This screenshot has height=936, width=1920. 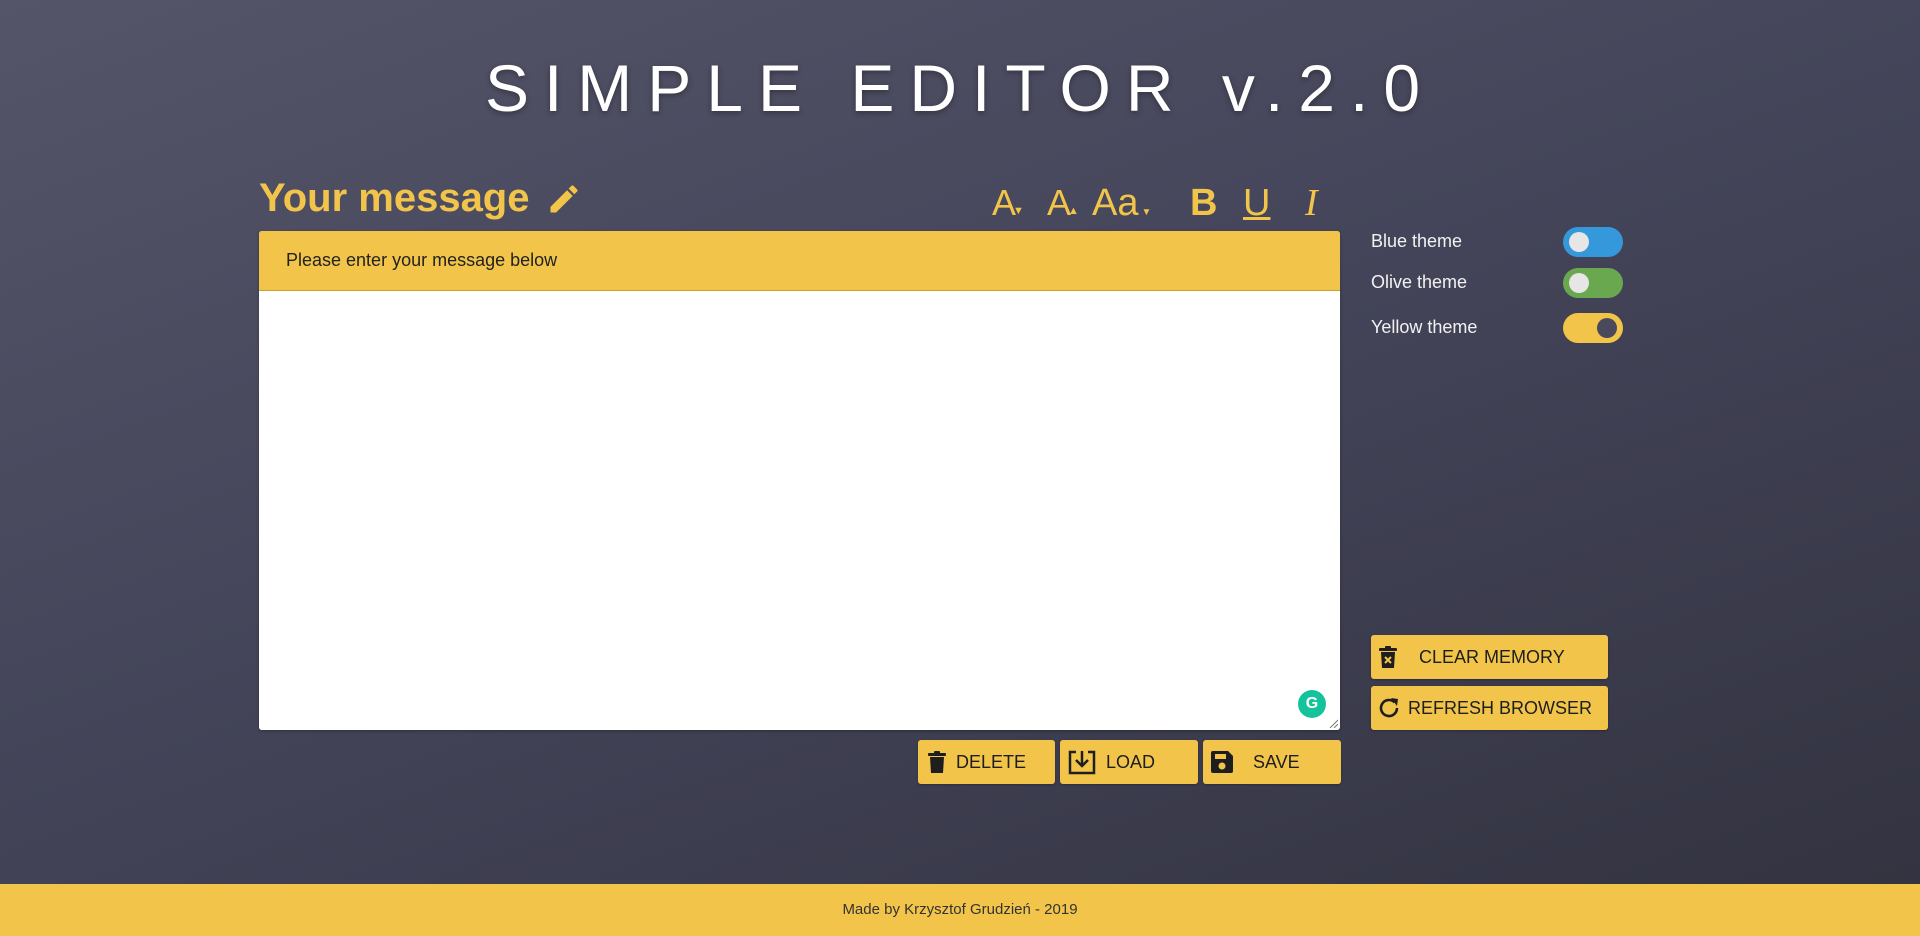 What do you see at coordinates (1388, 657) in the screenshot?
I see `trash-x-icon` at bounding box center [1388, 657].